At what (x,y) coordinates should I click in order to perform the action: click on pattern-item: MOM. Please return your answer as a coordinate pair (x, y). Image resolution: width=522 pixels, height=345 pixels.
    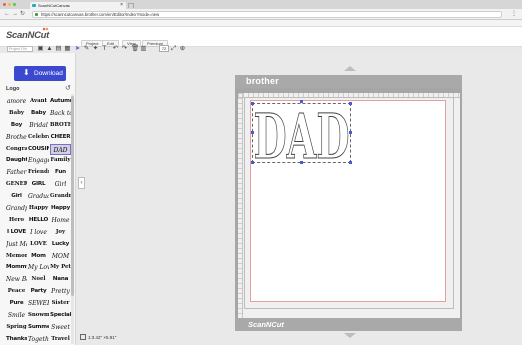
    Looking at the image, I should click on (60, 257).